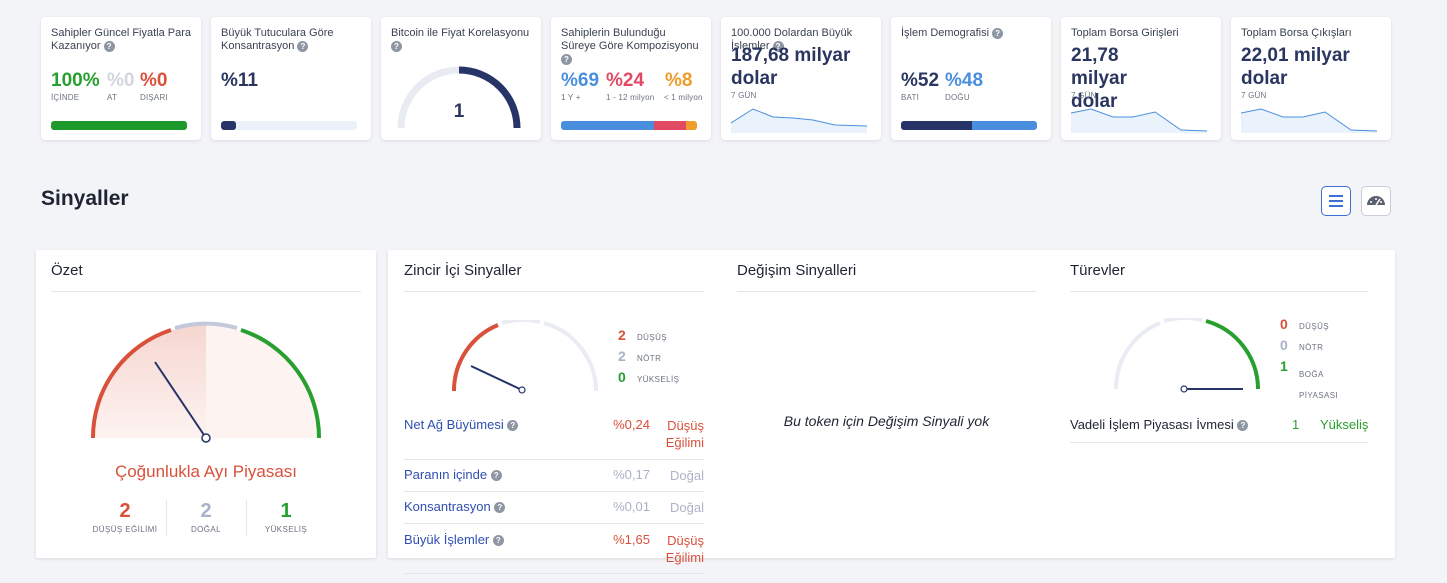  Describe the element at coordinates (799, 120) in the screenshot. I see `large-tx-sparkline` at that location.